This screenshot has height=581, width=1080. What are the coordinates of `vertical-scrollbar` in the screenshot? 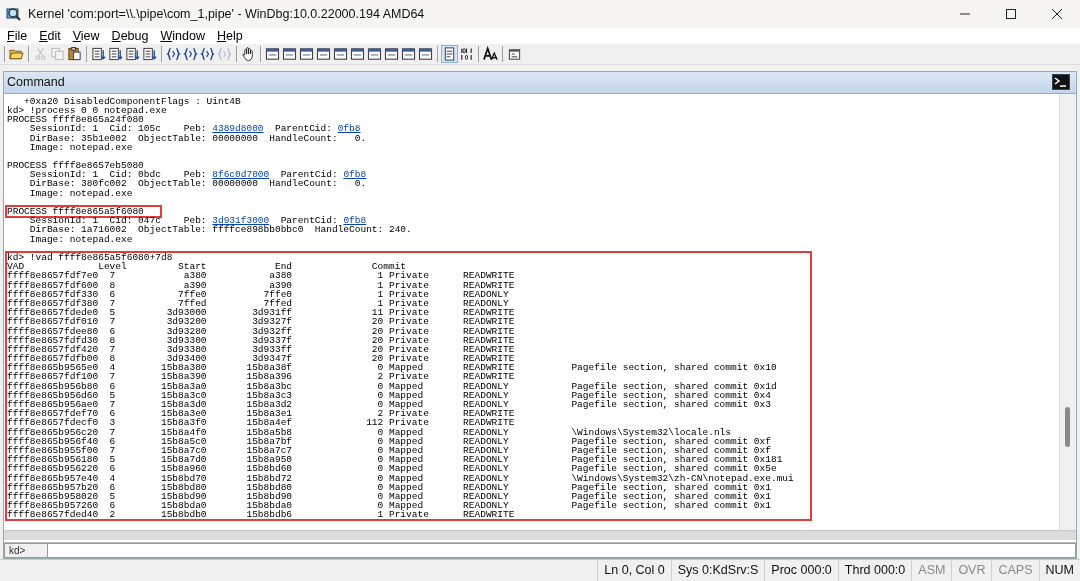 It's located at (1067, 311).